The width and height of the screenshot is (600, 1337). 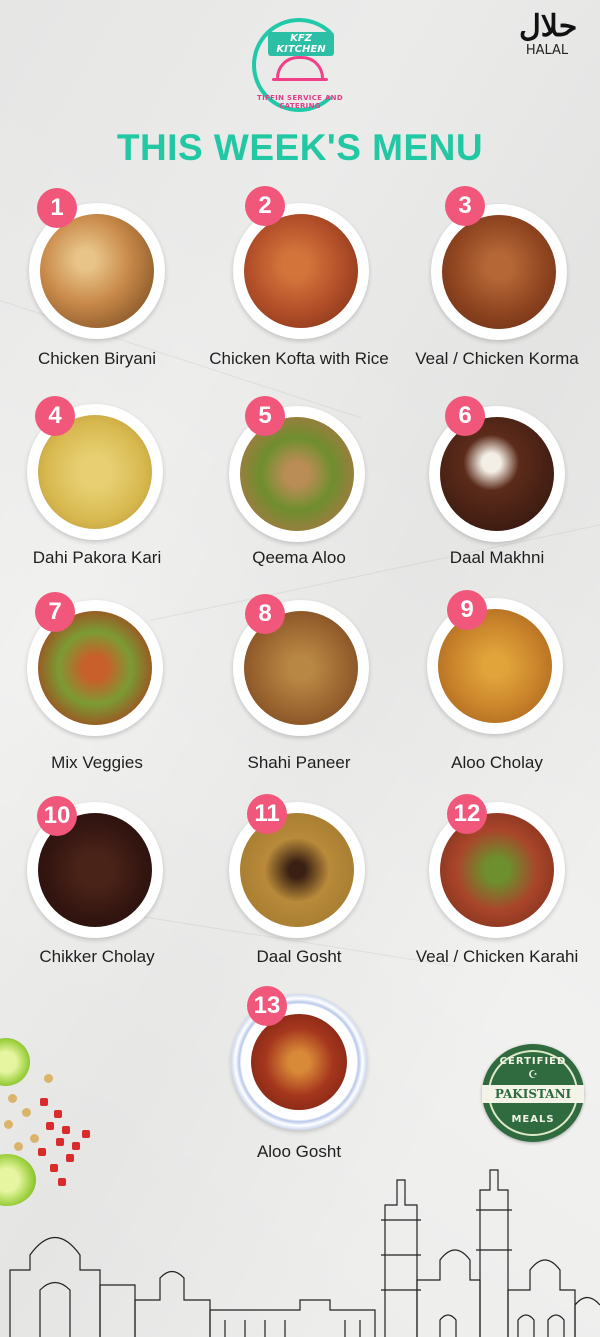 I want to click on item-name: Shahi Paneer, so click(x=299, y=762).